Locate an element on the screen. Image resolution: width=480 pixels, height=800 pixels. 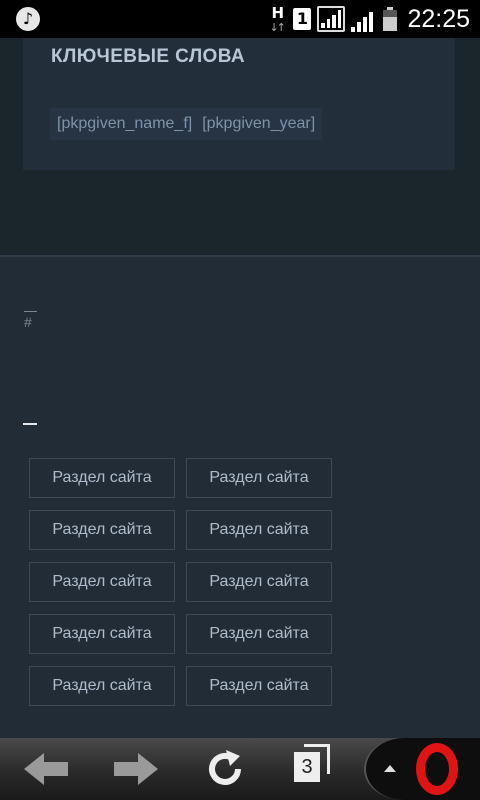
tabs-count: 3 is located at coordinates (307, 767).